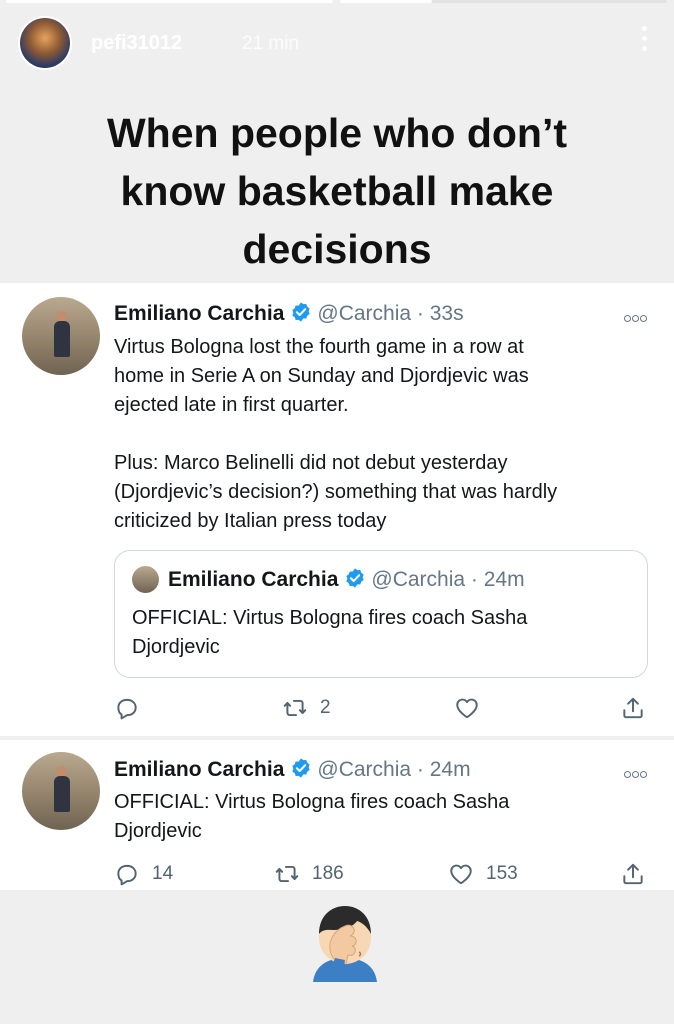 Image resolution: width=674 pixels, height=1024 pixels. What do you see at coordinates (418, 579) in the screenshot?
I see `quoted-handle: @Carchia` at bounding box center [418, 579].